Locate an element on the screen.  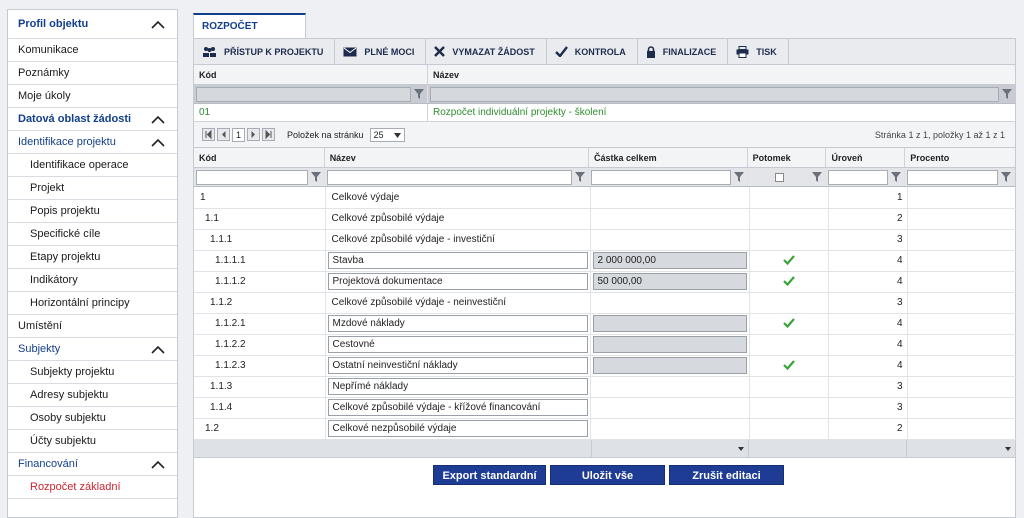
row-name-input: Projektová dokumentace is located at coordinates (457, 281).